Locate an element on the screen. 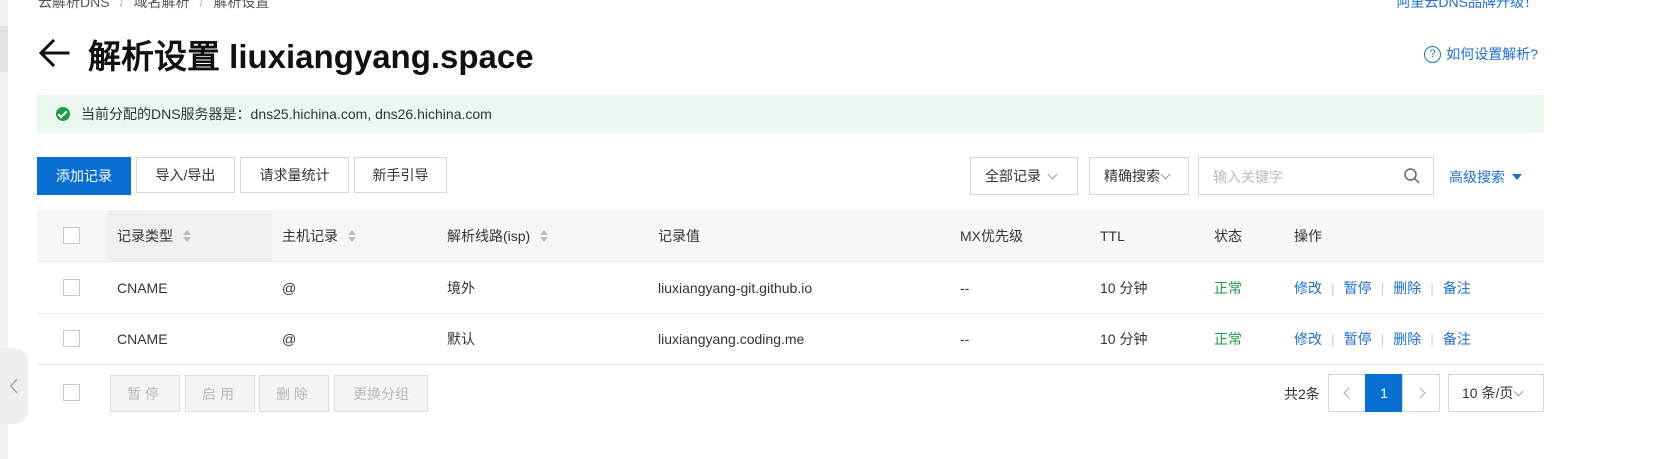 Image resolution: width=1664 pixels, height=459 pixels. prev-page-button is located at coordinates (1347, 393).